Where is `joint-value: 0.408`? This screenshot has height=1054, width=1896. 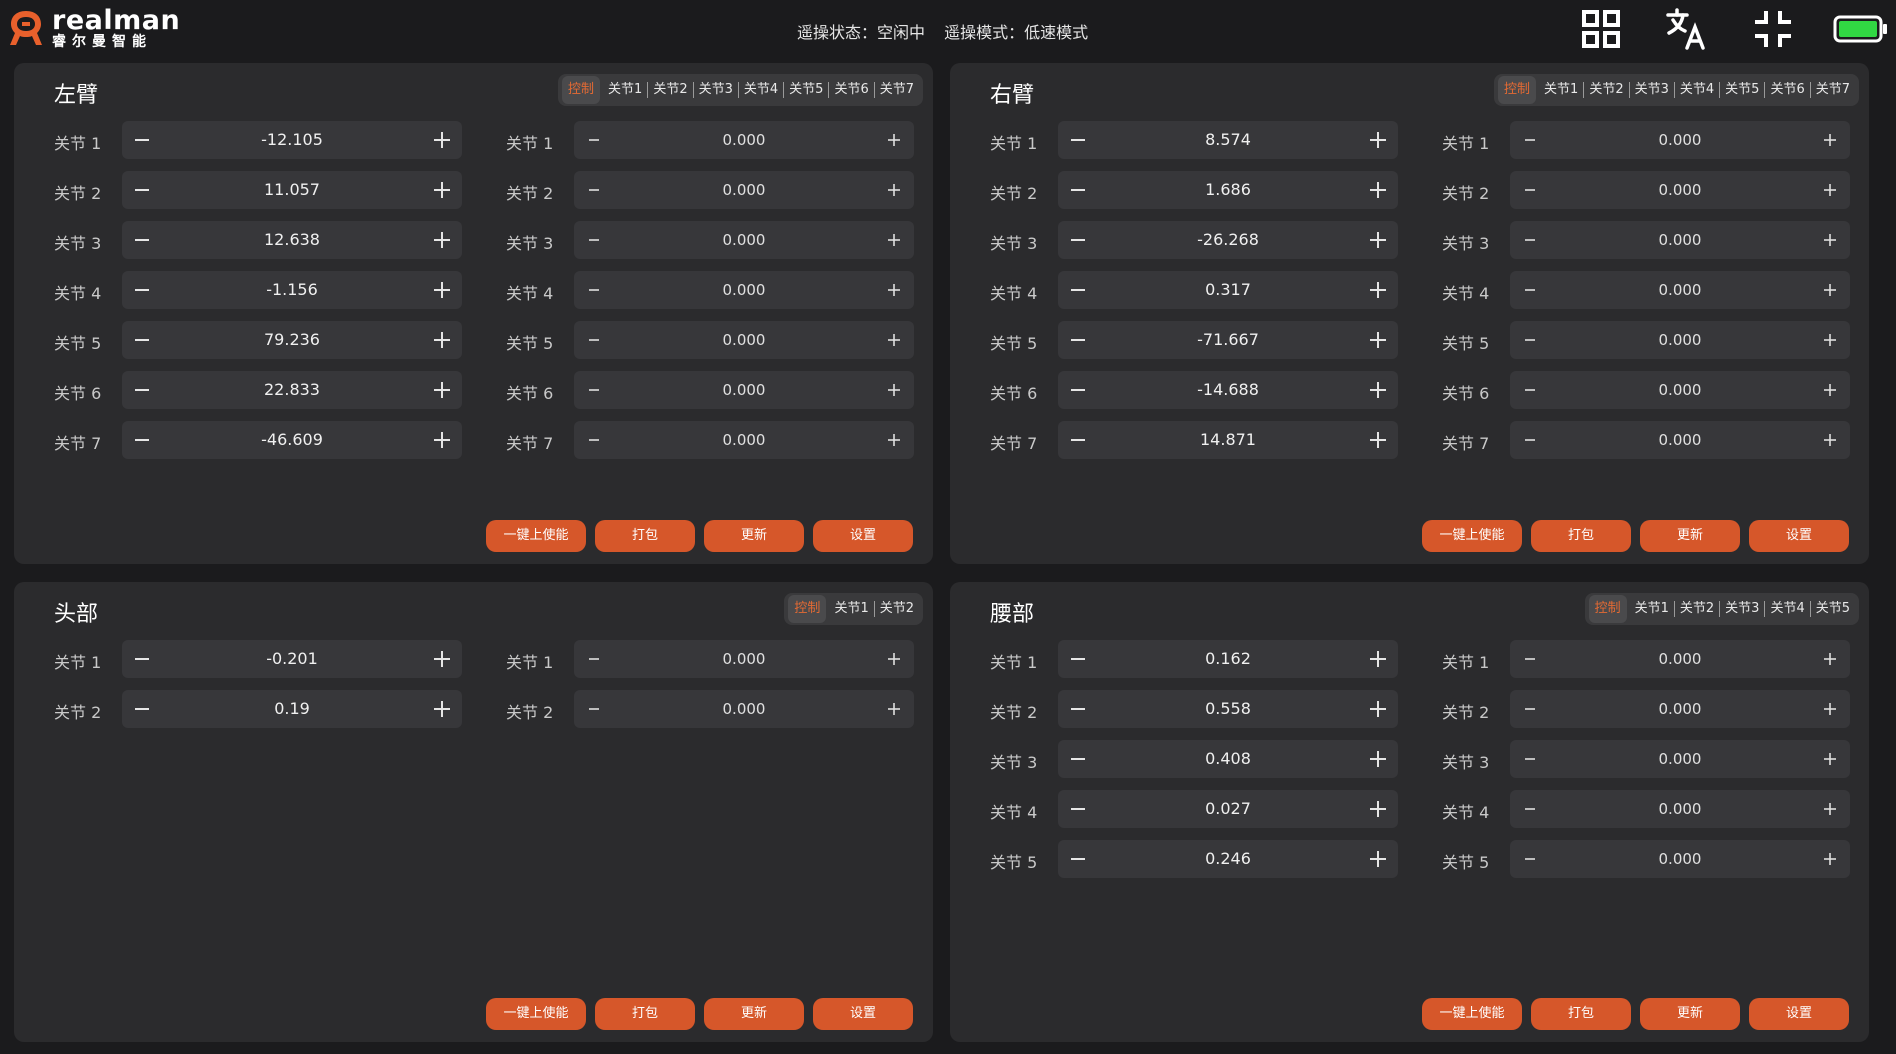
joint-value: 0.408 is located at coordinates (1228, 759).